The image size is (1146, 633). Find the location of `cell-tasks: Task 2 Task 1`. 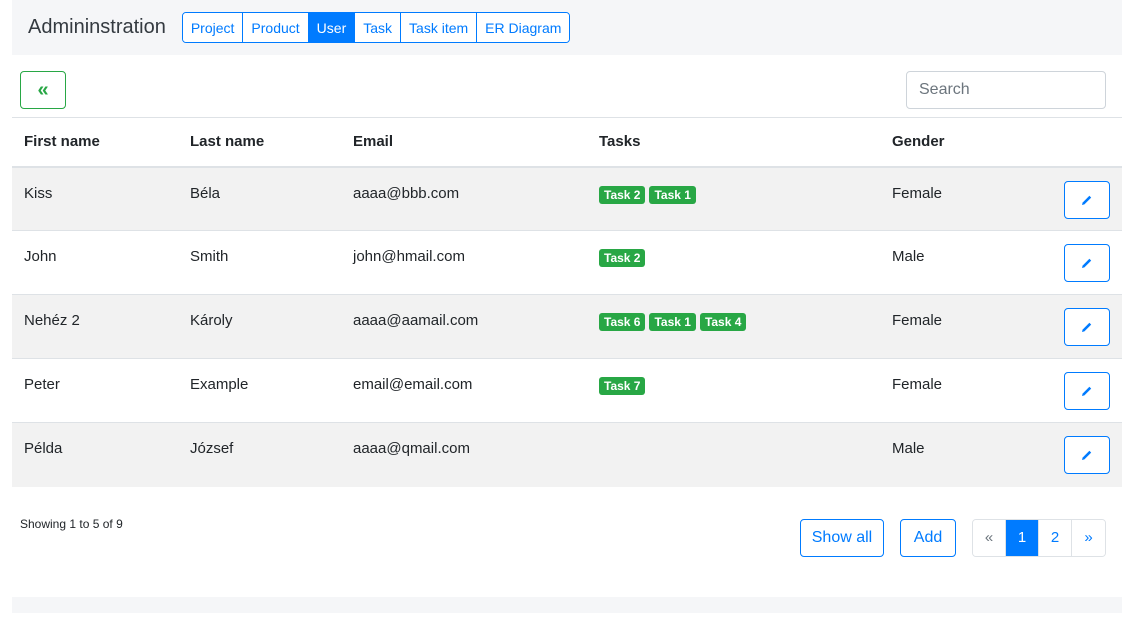

cell-tasks: Task 2 Task 1 is located at coordinates (733, 199).